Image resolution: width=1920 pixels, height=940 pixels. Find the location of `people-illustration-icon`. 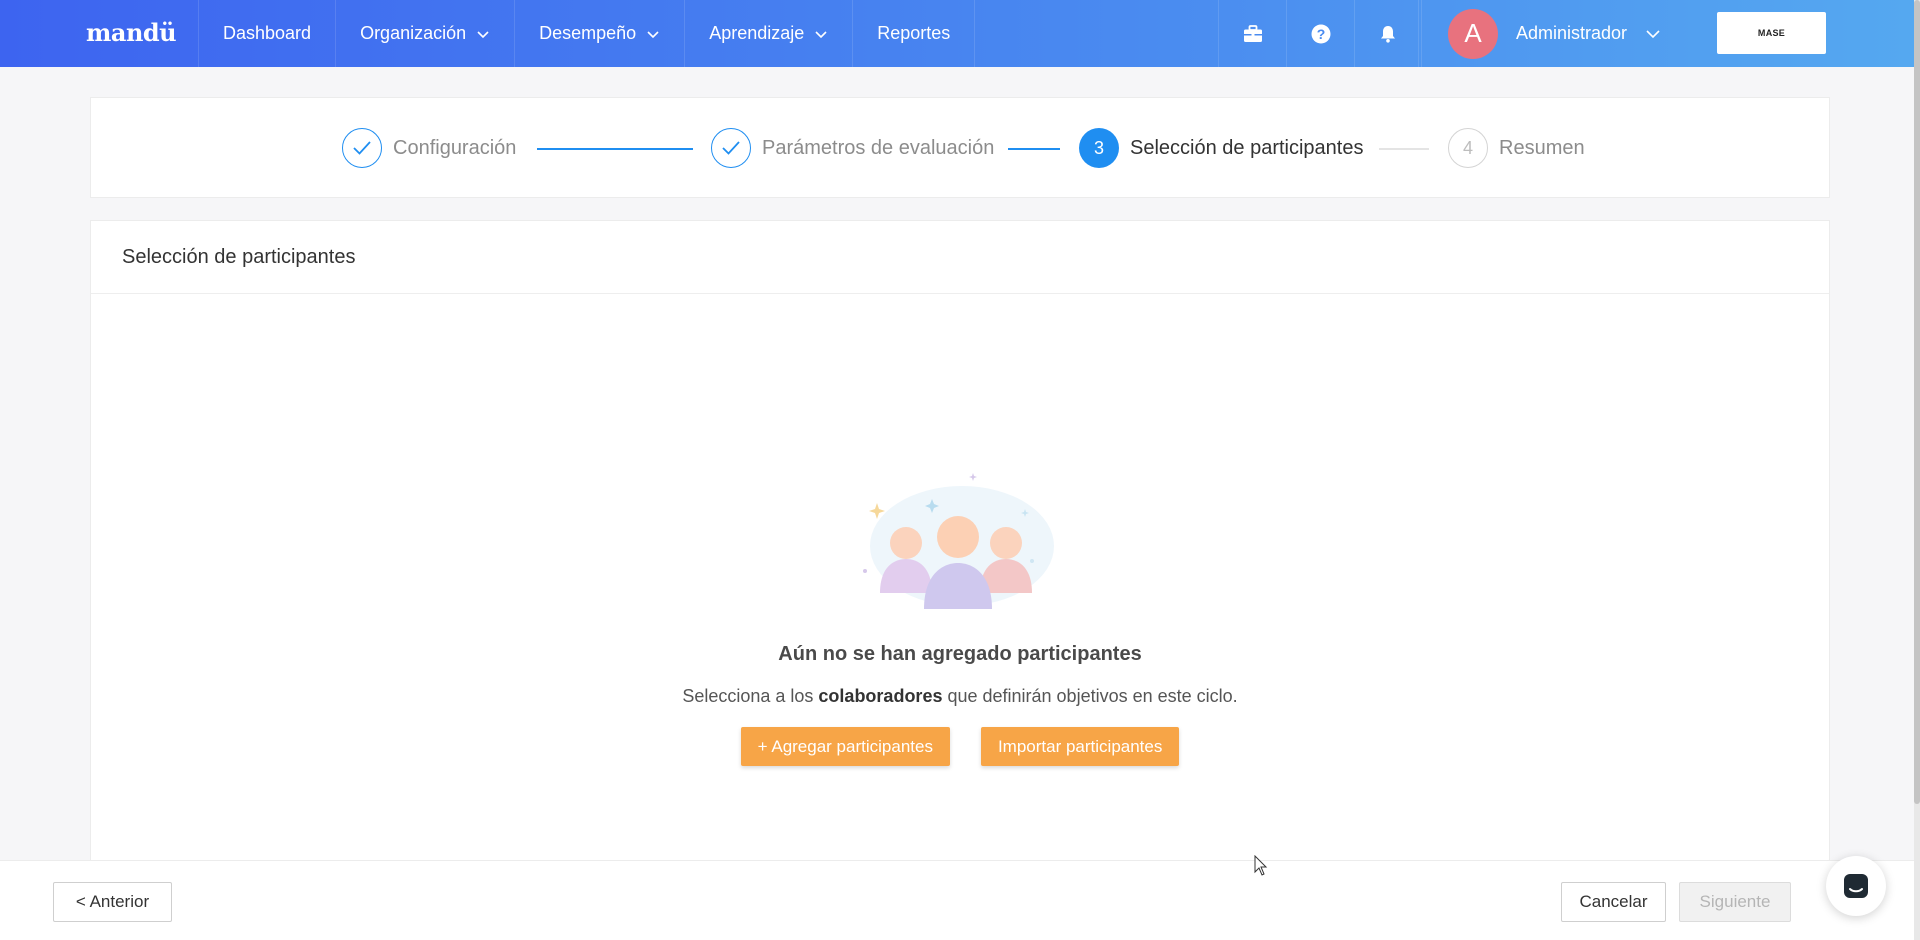

people-illustration-icon is located at coordinates (958, 541).